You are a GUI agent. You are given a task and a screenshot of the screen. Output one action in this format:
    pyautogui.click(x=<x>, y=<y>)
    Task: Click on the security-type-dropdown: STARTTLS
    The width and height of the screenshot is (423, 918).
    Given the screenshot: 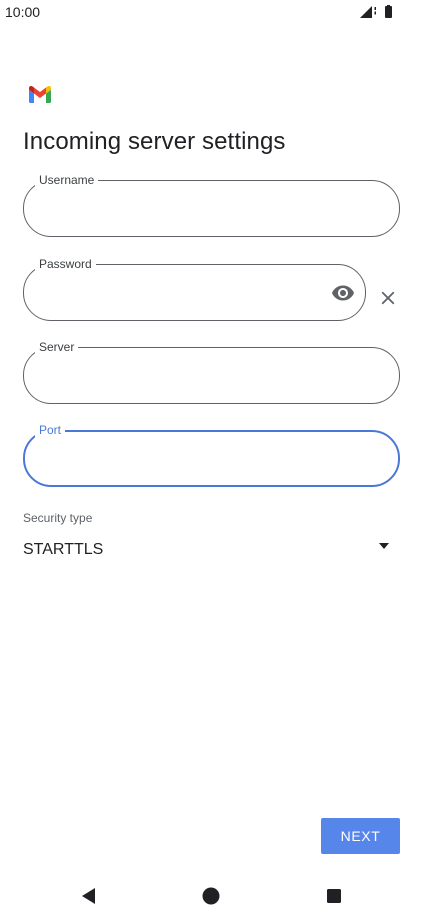 What is the action you would take?
    pyautogui.click(x=211, y=551)
    